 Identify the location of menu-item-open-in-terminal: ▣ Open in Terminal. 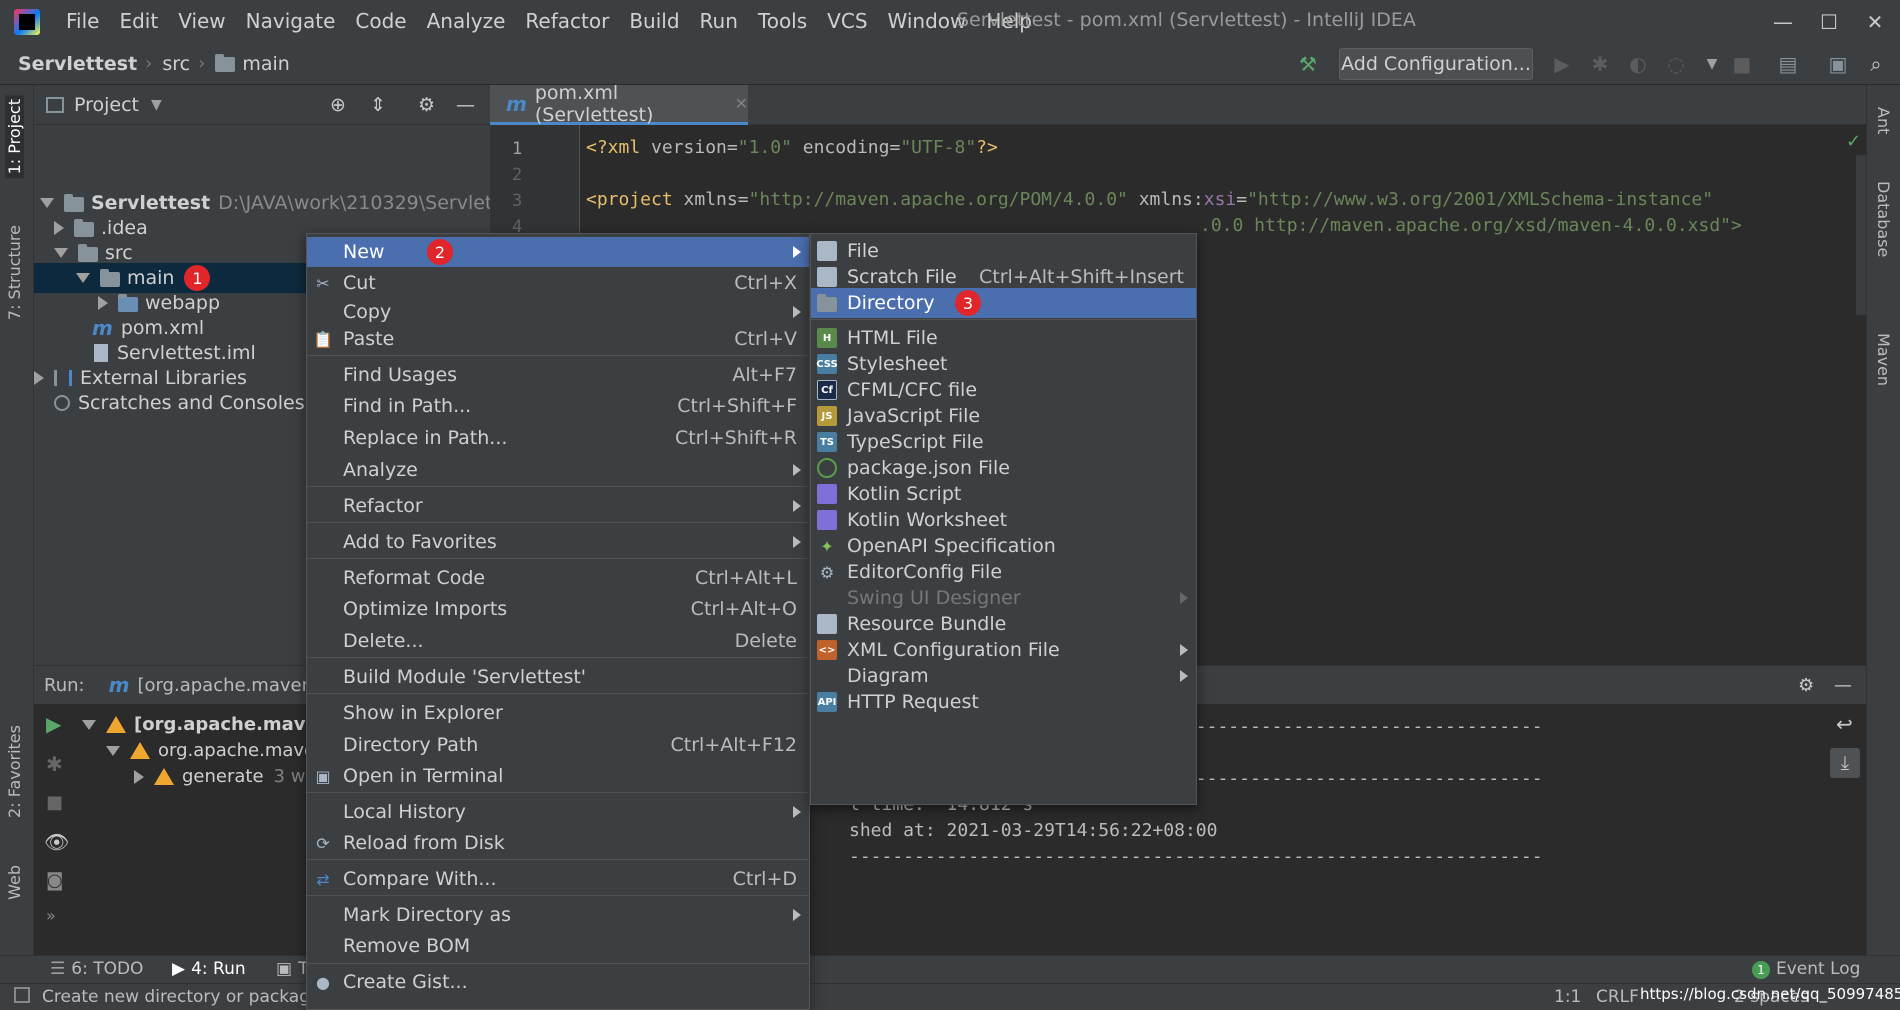
(558, 776).